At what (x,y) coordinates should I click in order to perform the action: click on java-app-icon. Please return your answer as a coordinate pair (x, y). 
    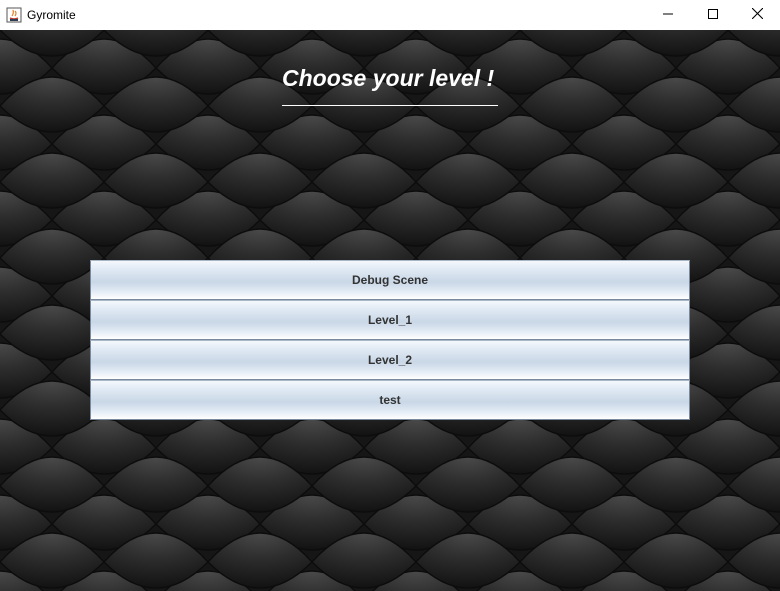
    Looking at the image, I should click on (14, 15).